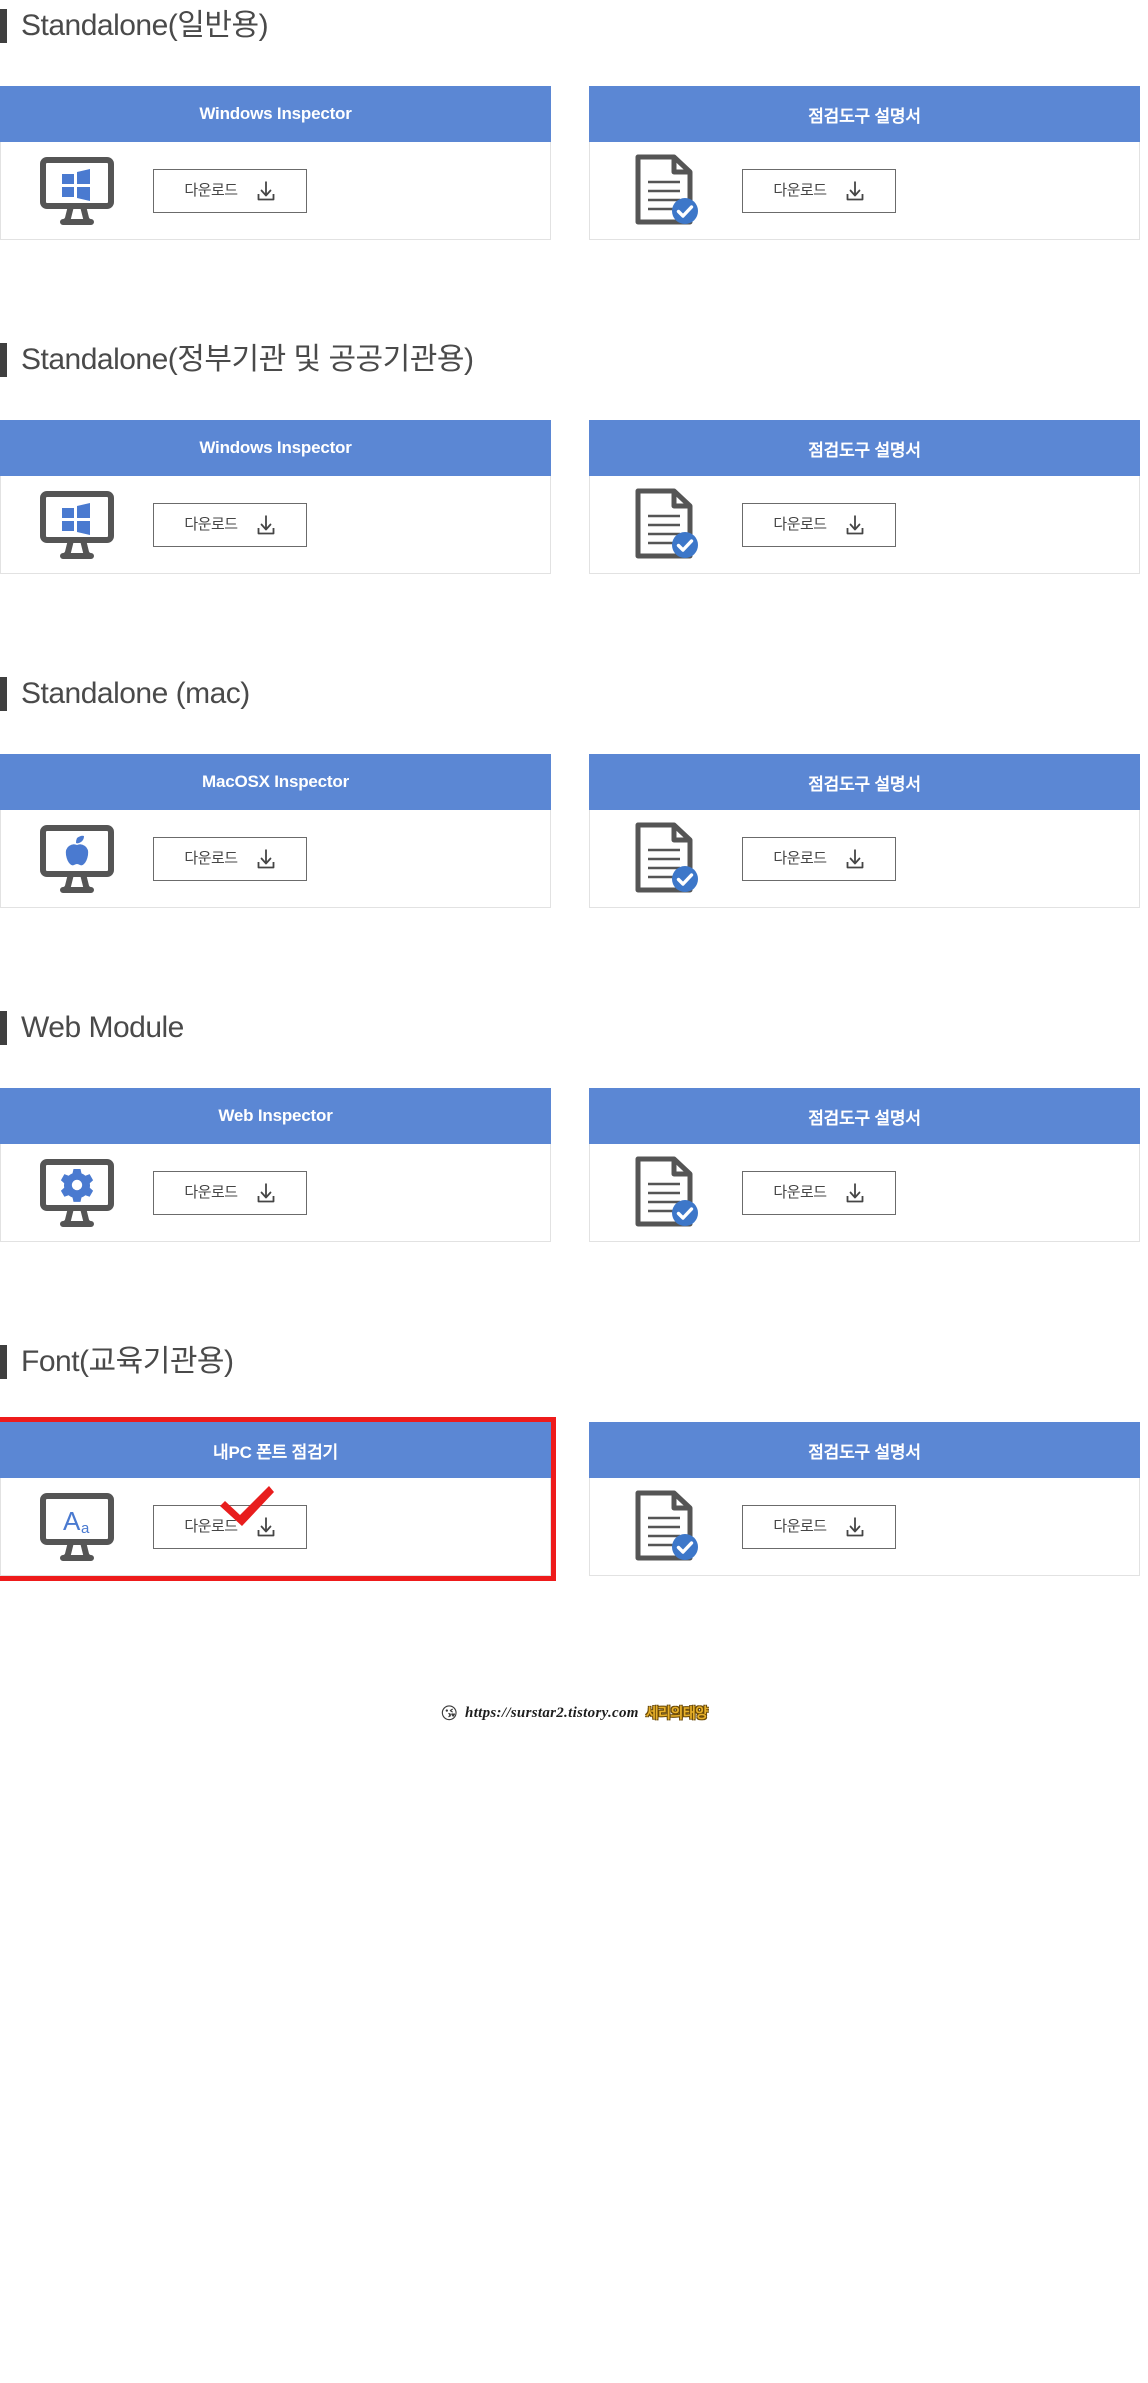 This screenshot has height=2383, width=1148. What do you see at coordinates (72, 1521) in the screenshot?
I see `svg-text: A` at bounding box center [72, 1521].